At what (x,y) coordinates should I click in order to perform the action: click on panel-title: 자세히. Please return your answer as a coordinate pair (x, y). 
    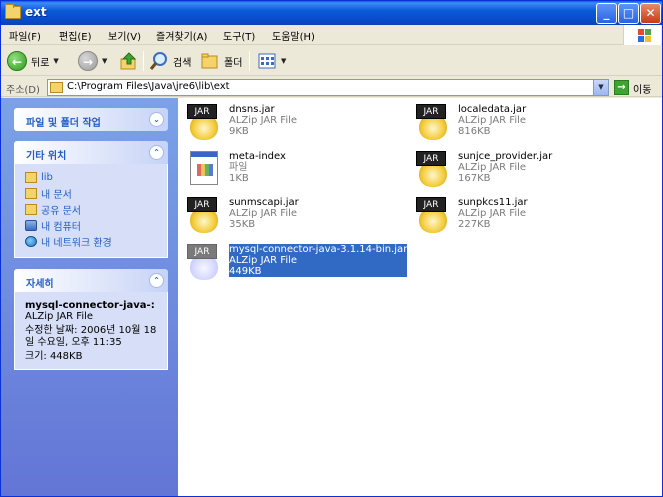
    Looking at the image, I should click on (40, 284).